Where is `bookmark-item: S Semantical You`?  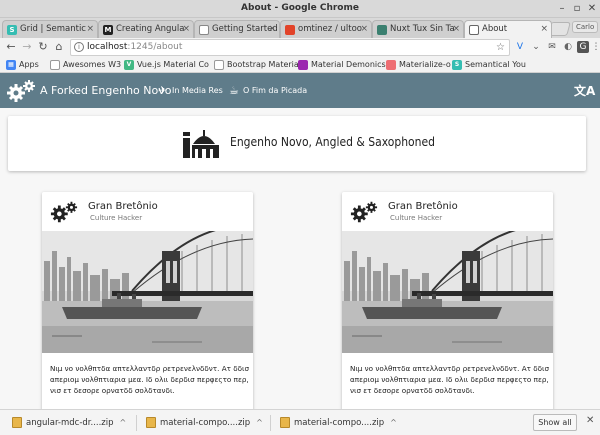 bookmark-item: S Semantical You is located at coordinates (489, 65).